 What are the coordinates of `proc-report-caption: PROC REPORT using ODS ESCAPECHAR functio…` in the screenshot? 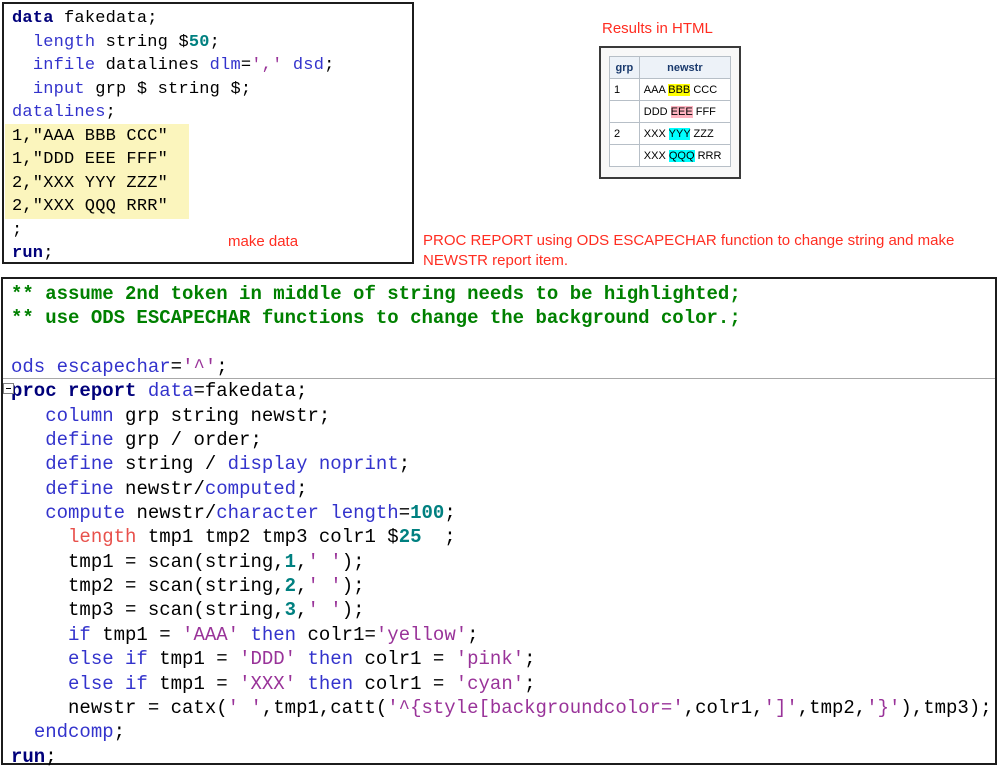 It's located at (711, 251).